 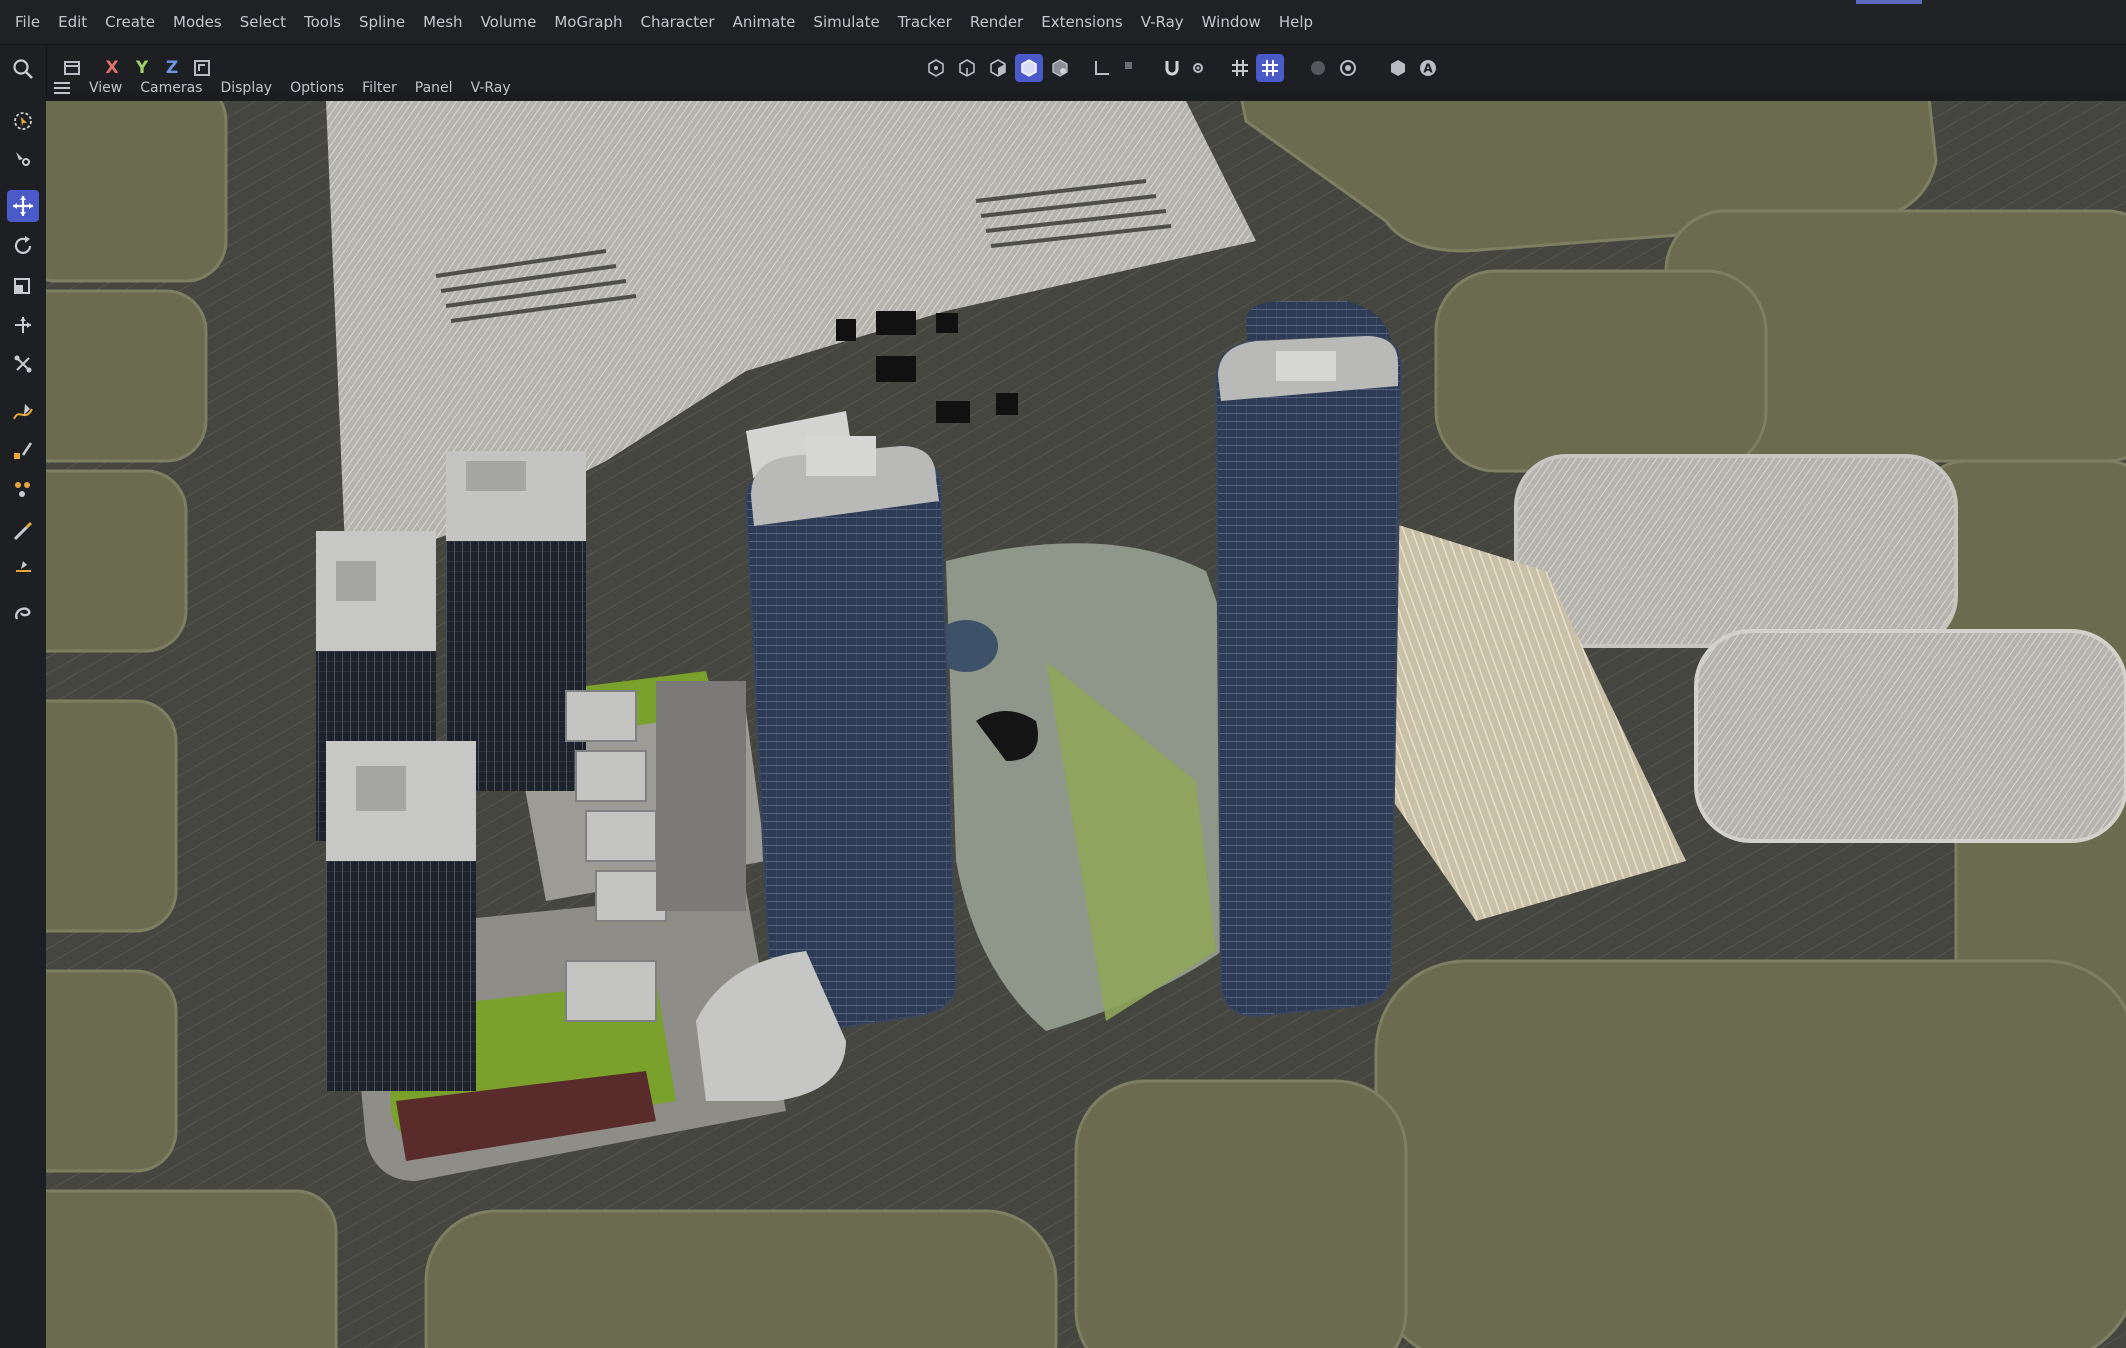 I want to click on axis-mode-icon, so click(x=1128, y=68).